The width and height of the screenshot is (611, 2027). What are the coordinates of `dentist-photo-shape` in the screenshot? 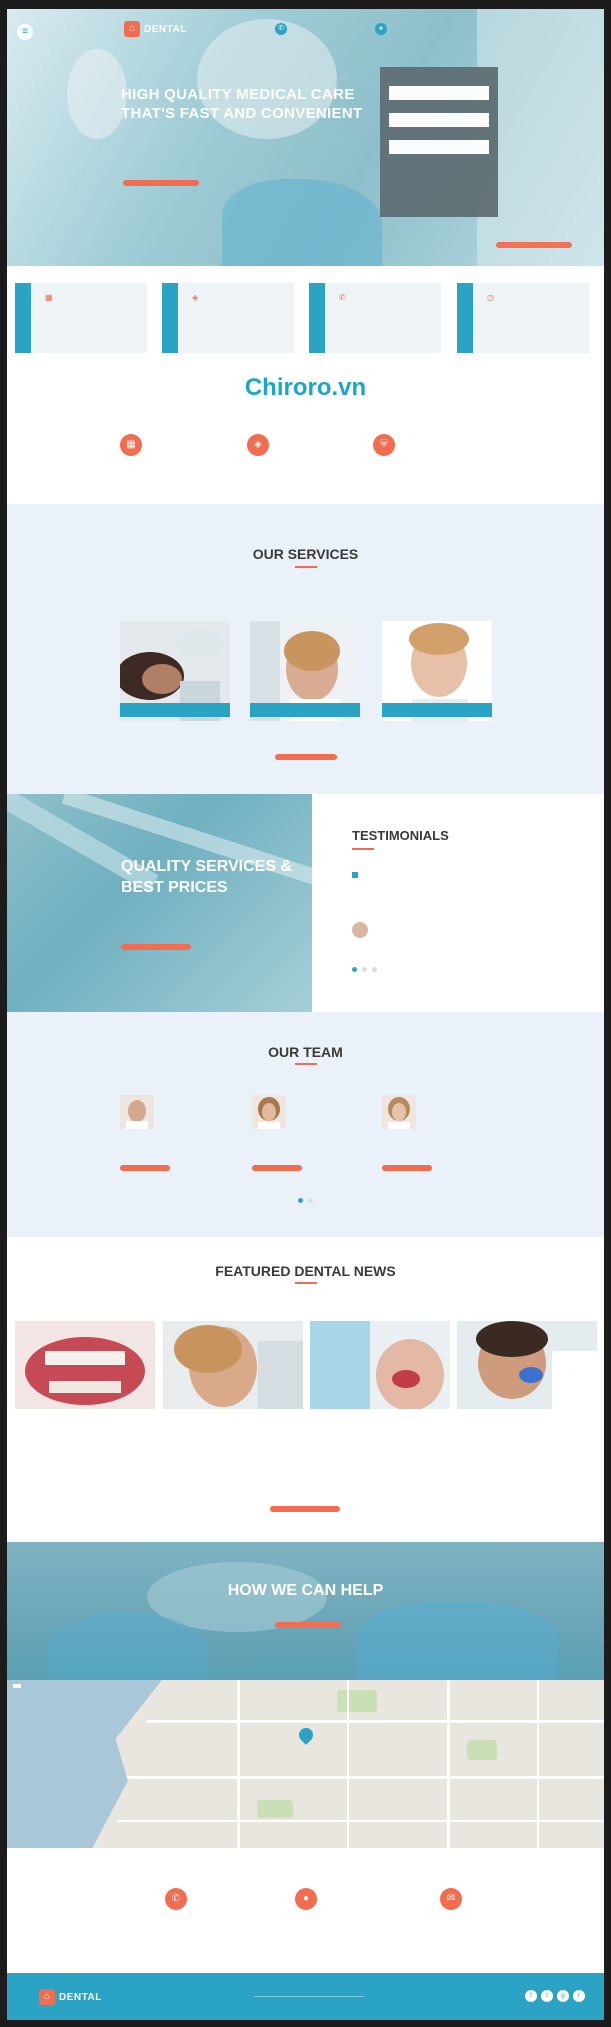 It's located at (457, 1641).